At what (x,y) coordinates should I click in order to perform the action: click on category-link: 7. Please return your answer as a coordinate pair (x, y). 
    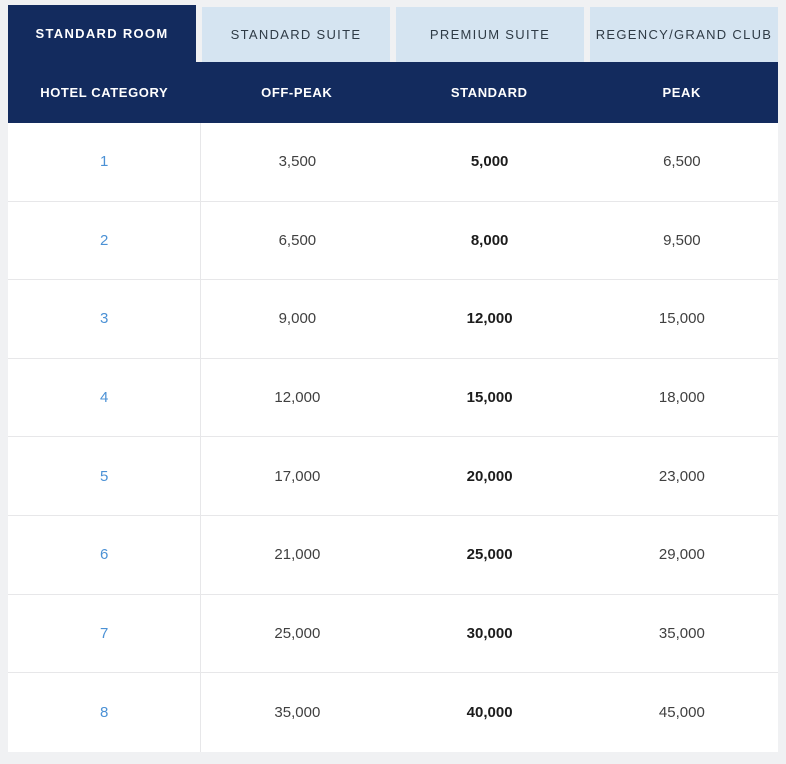
    Looking at the image, I should click on (104, 633).